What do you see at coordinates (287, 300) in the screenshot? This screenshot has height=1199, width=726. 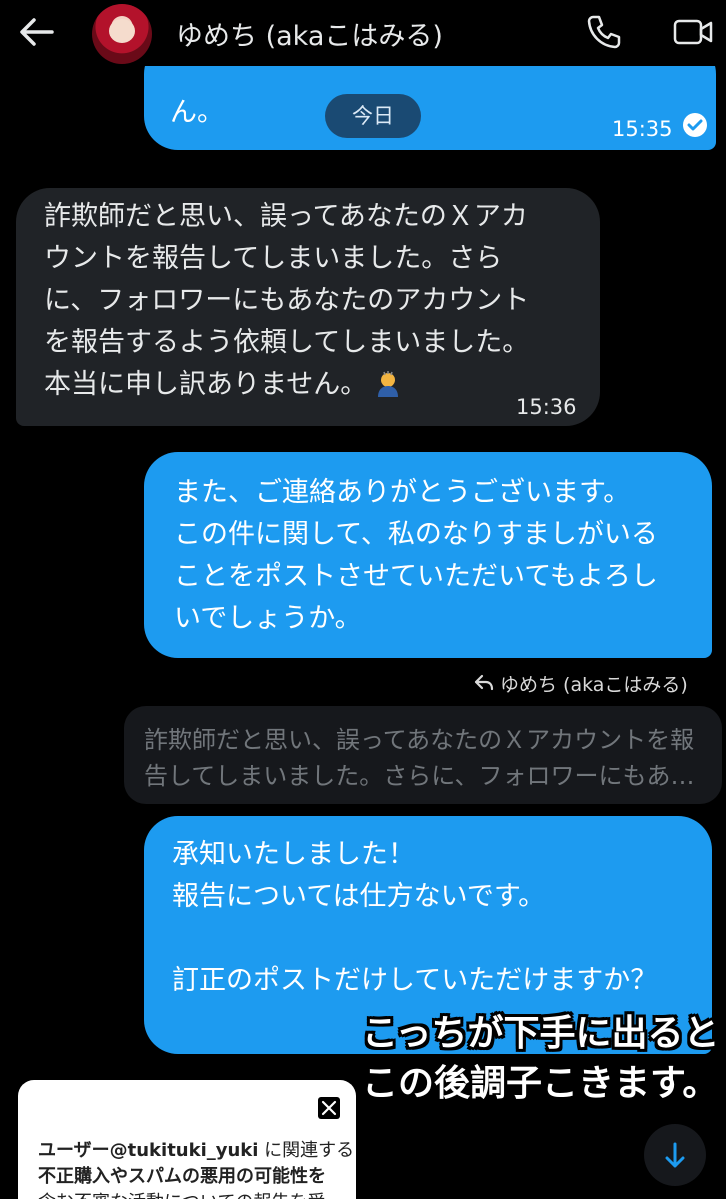 I see `message-line: に、フォロワーにもあなたのアカウント` at bounding box center [287, 300].